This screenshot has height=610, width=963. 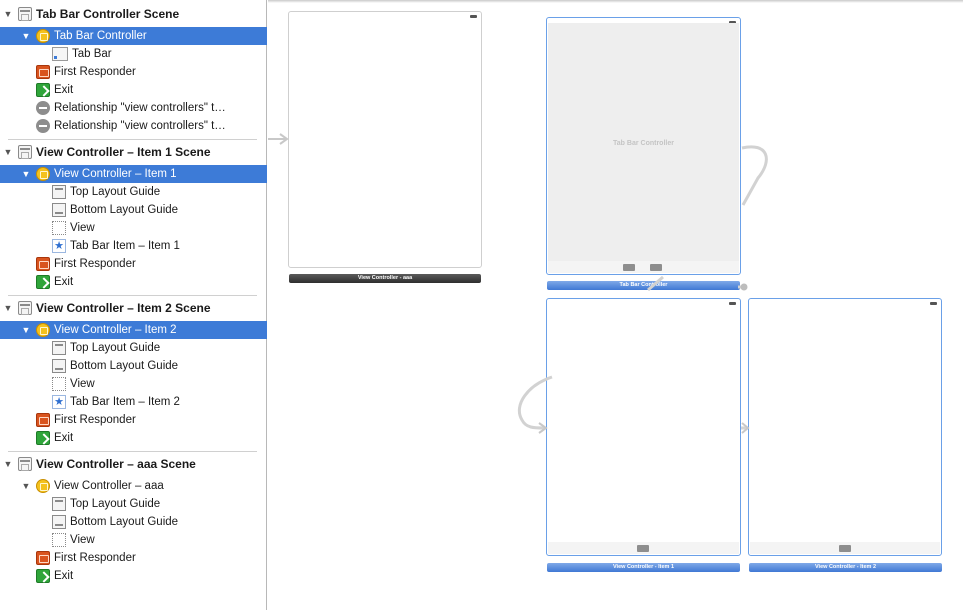 I want to click on outline-item-view-controller-item-2: ▼ View Controller – Item 2, so click(x=133, y=330).